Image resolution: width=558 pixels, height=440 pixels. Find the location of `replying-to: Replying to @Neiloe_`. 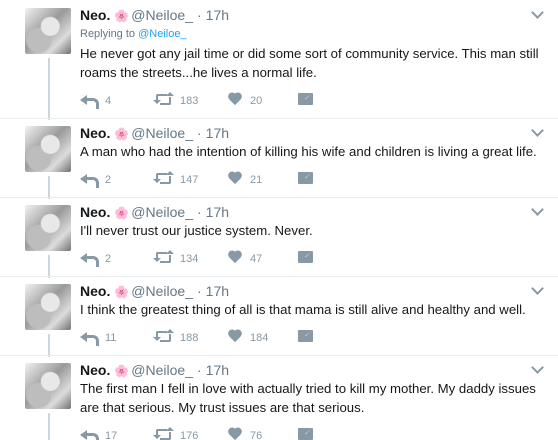

replying-to: Replying to @Neiloe_ is located at coordinates (133, 34).